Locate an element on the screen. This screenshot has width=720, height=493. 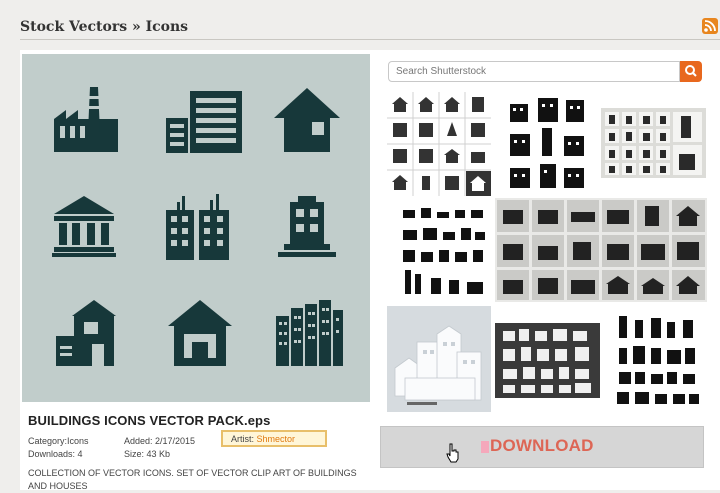
artist-label: Artist: is located at coordinates (243, 439).